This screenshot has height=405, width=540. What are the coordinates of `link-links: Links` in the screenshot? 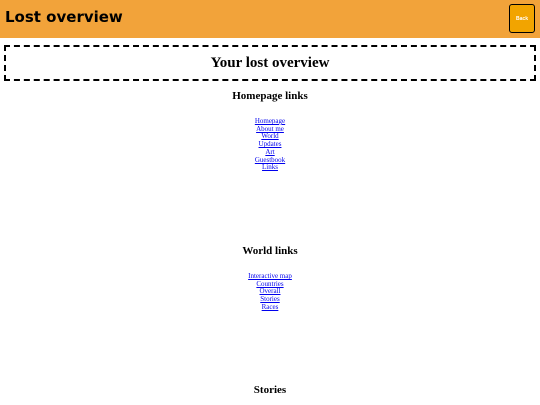 It's located at (270, 167).